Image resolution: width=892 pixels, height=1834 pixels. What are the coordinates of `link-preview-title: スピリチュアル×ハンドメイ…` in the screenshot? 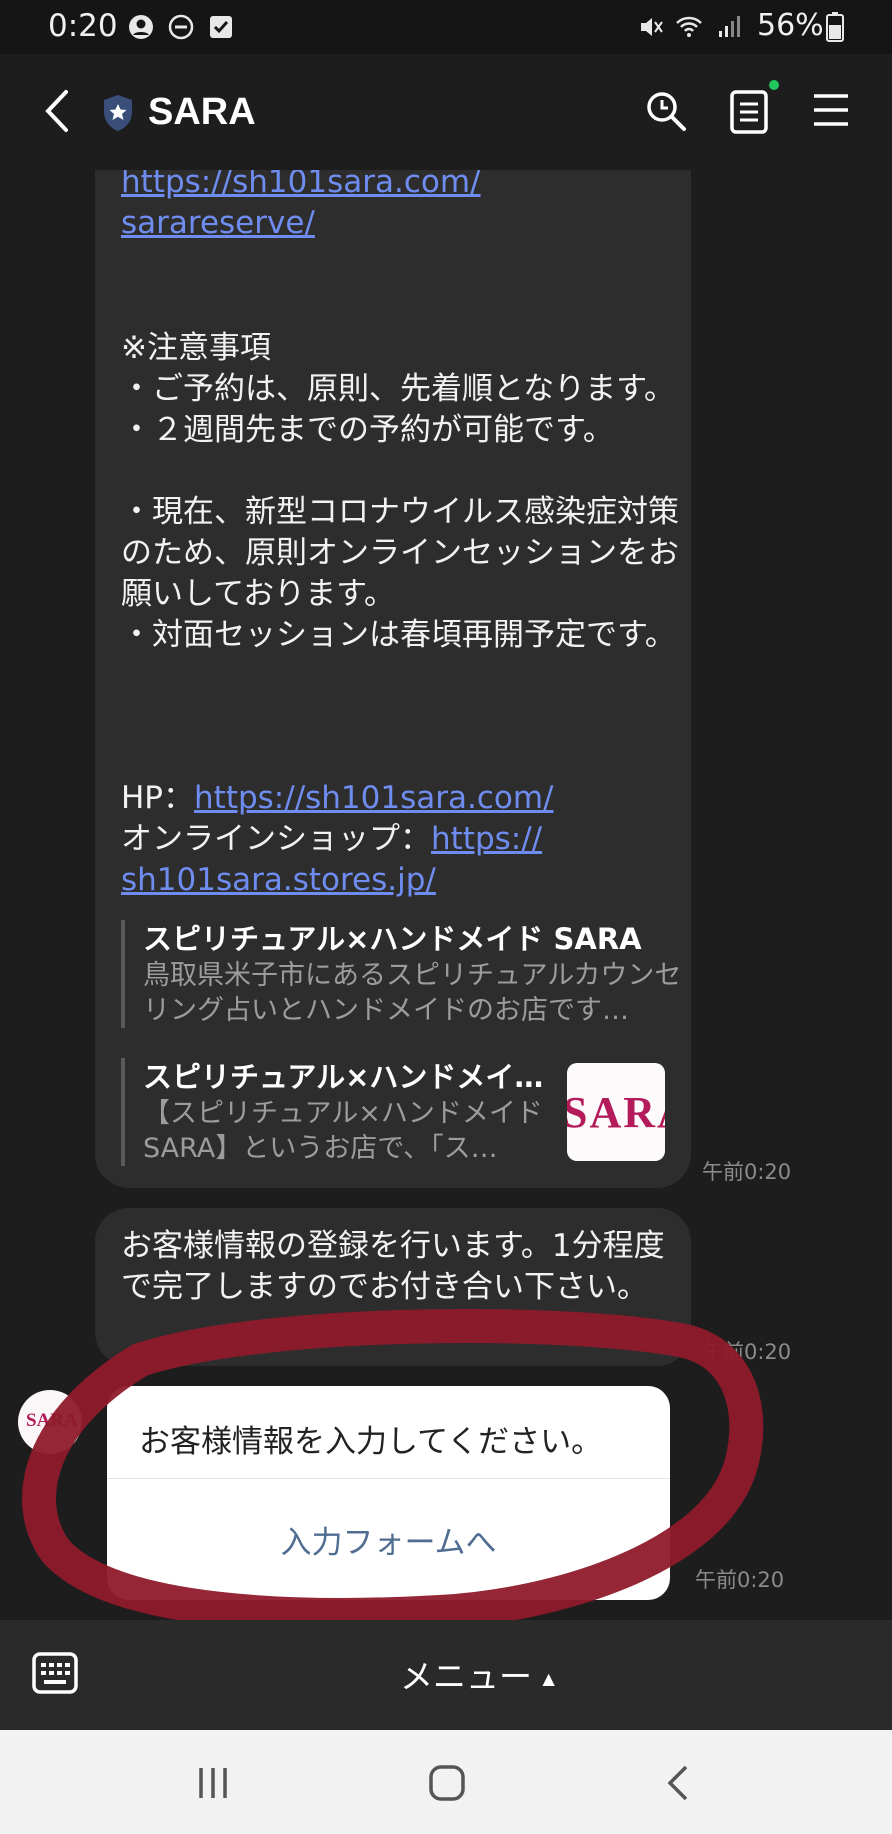 It's located at (343, 1077).